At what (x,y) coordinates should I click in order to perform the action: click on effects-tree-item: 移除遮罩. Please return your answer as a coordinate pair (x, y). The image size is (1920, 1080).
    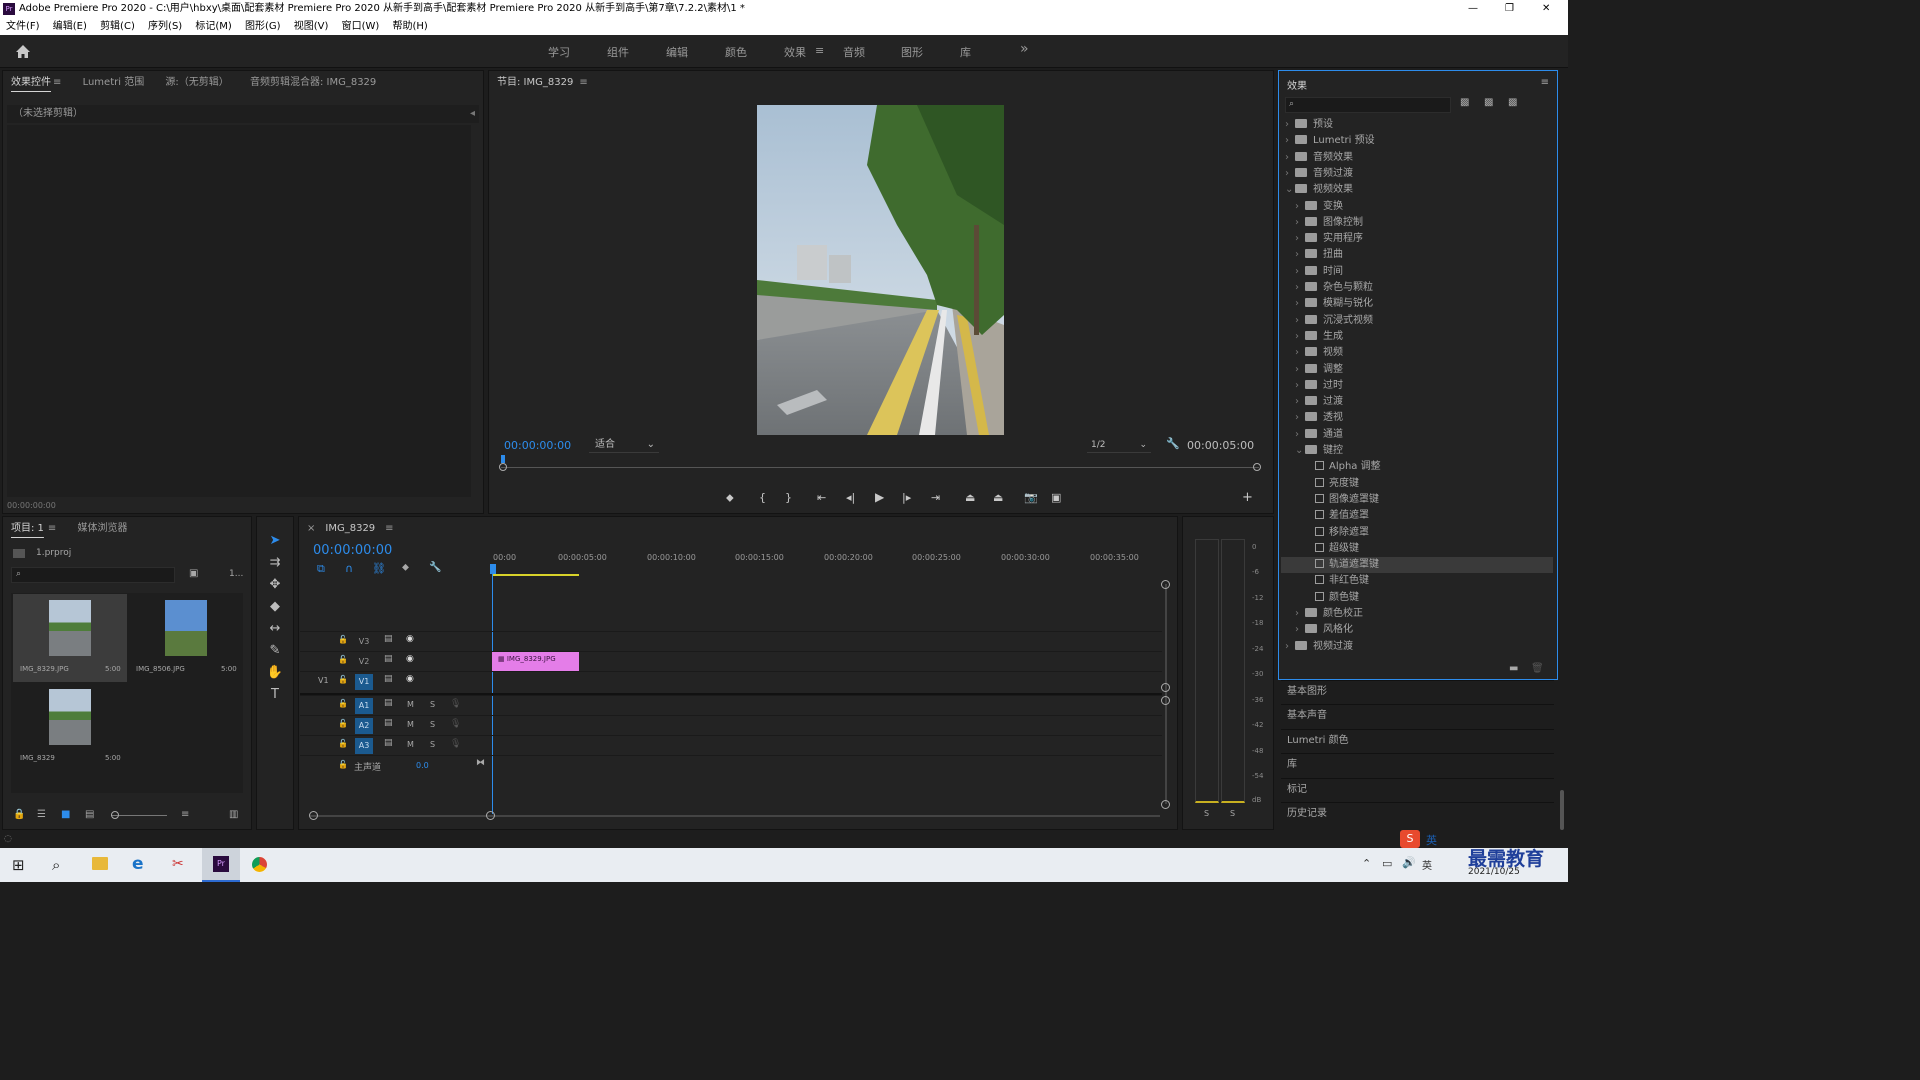
    Looking at the image, I should click on (1417, 533).